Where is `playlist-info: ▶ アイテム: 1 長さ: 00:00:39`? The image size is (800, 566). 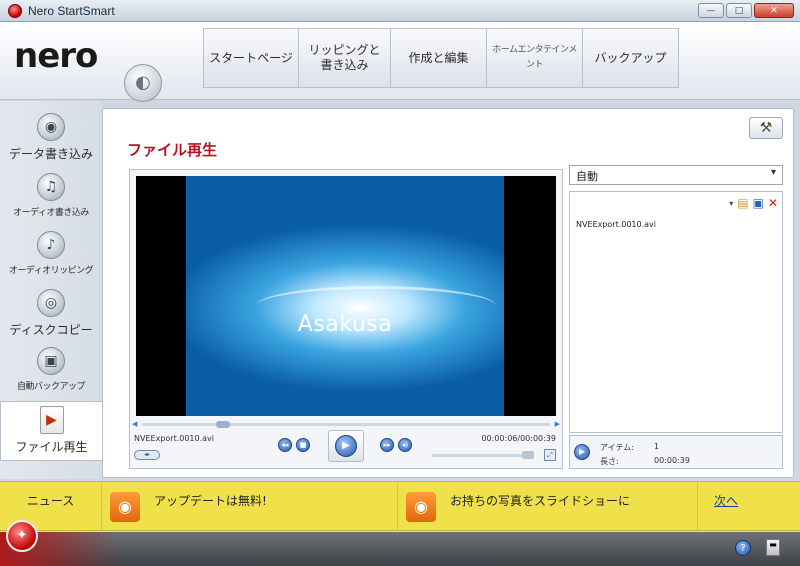
playlist-info: ▶ アイテム: 1 長さ: 00:00:39 is located at coordinates (676, 452).